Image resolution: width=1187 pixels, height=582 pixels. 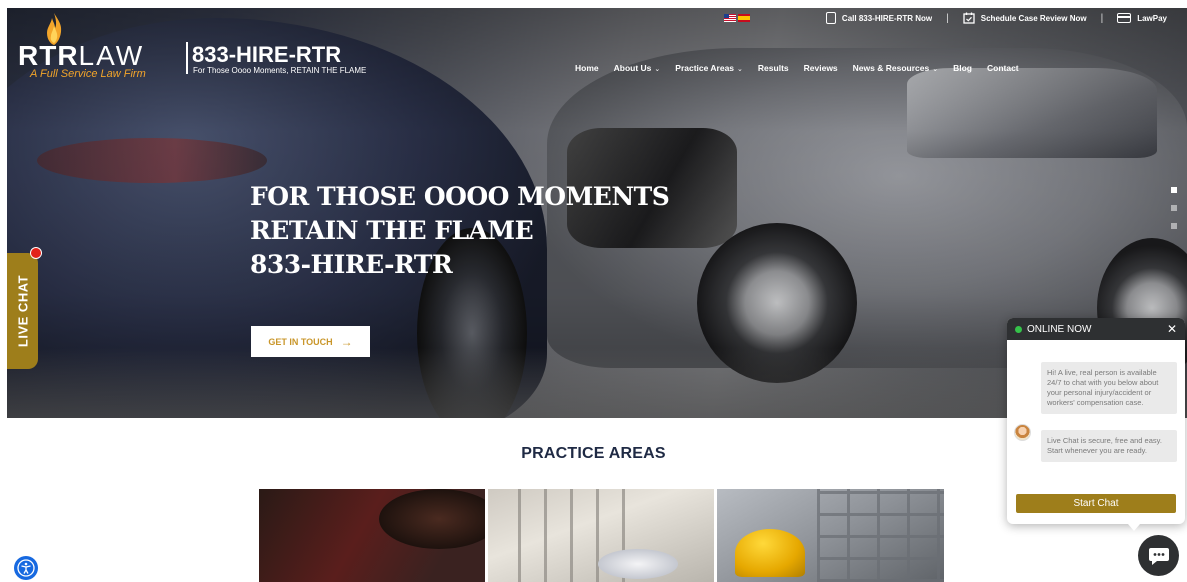 I want to click on chat-bubble-icon, so click(x=1158, y=556).